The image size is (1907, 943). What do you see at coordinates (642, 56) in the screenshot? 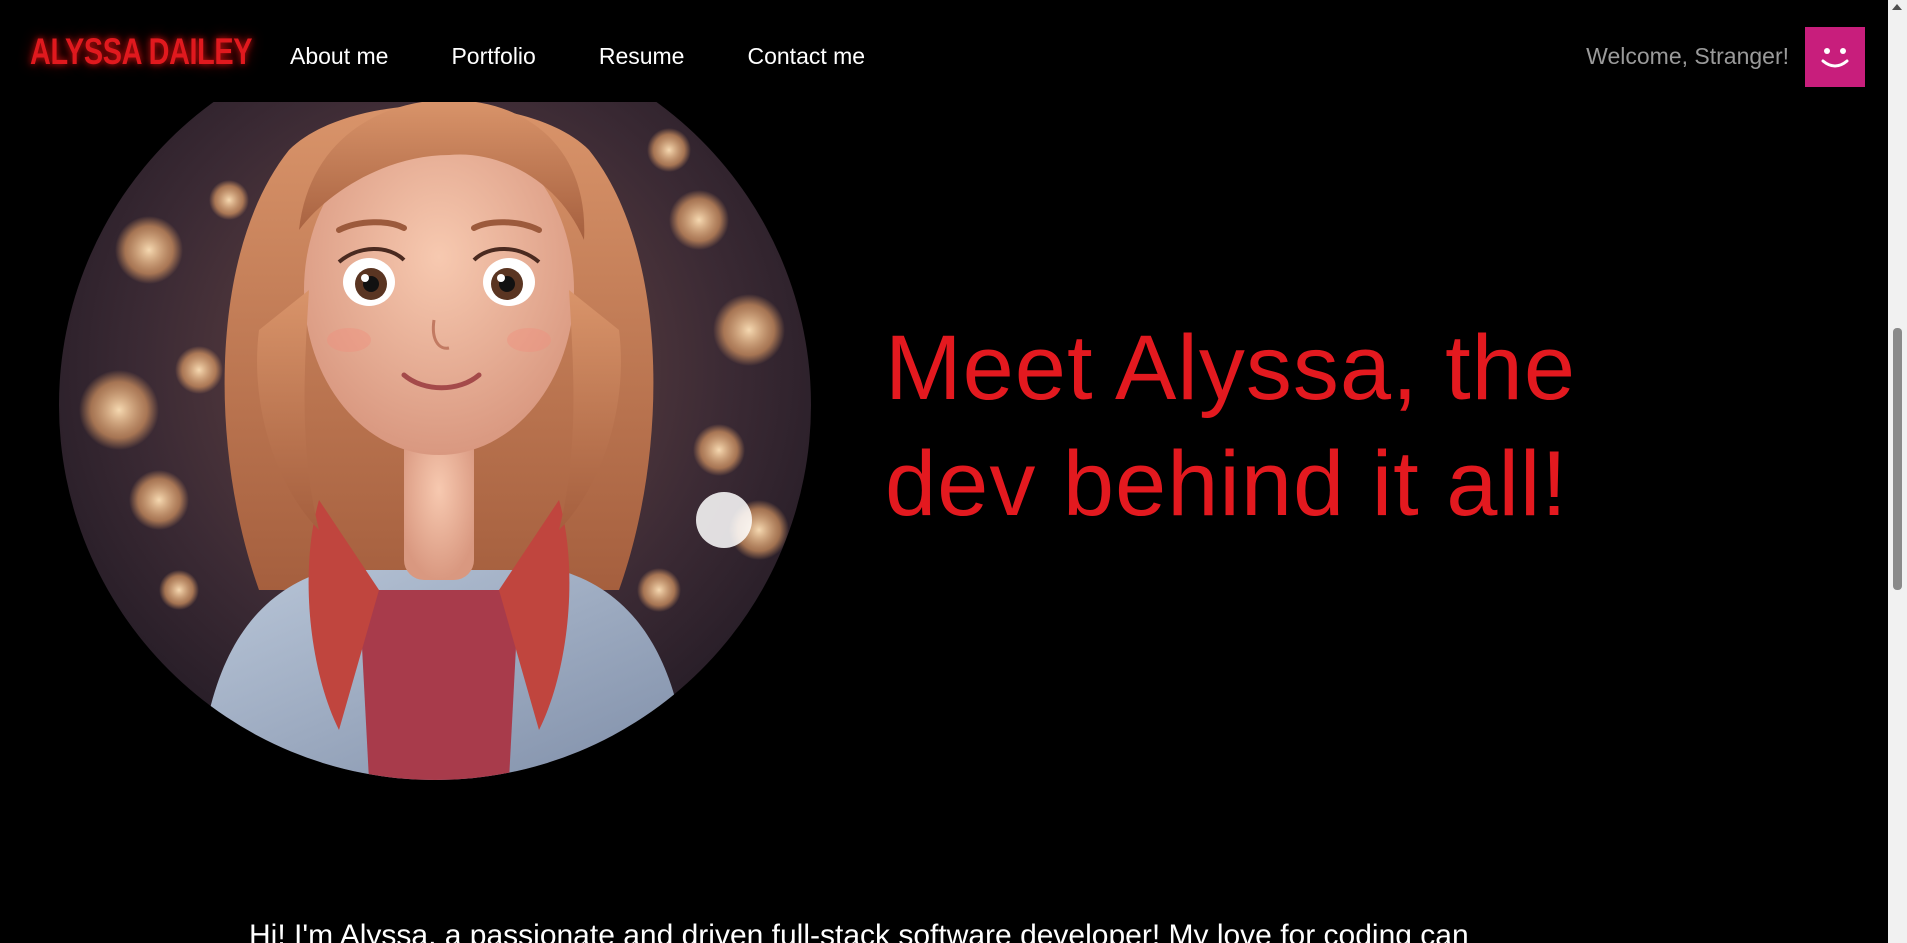
I see `nav-link-resume: Resume` at bounding box center [642, 56].